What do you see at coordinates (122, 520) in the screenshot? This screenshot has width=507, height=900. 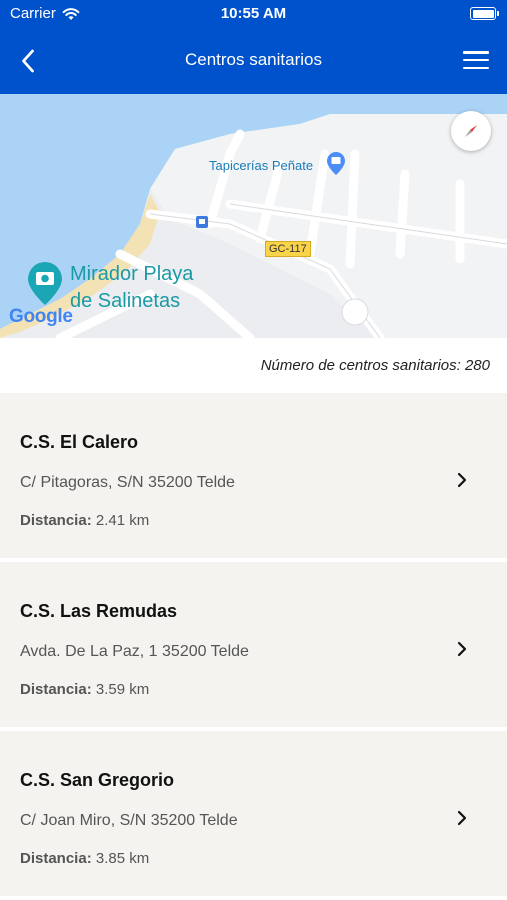 I see `distance-value: 2.41 km` at bounding box center [122, 520].